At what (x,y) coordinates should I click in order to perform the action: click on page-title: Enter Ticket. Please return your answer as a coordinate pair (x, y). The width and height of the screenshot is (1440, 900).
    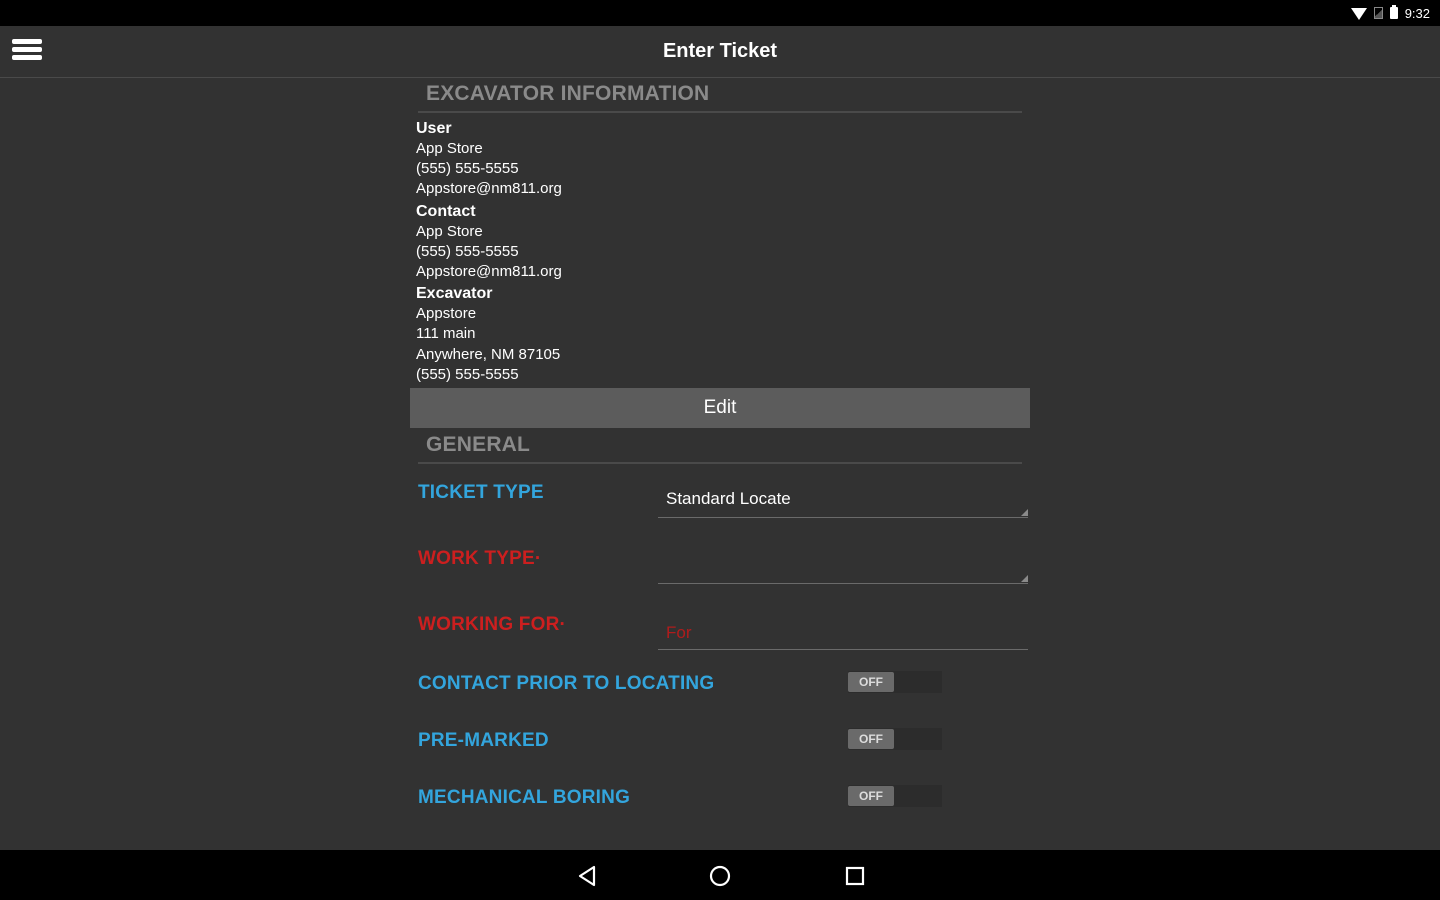
    Looking at the image, I should click on (720, 51).